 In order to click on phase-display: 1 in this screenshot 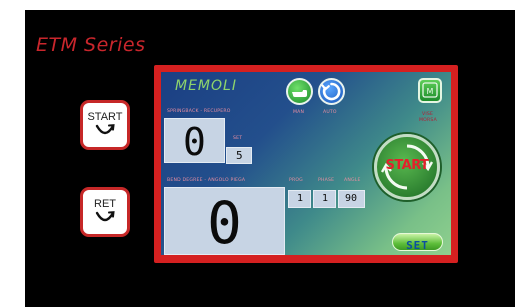, I will do `click(324, 199)`.